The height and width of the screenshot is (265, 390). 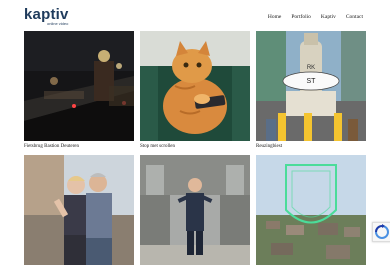 What do you see at coordinates (311, 68) in the screenshot?
I see `svg-text: RK` at bounding box center [311, 68].